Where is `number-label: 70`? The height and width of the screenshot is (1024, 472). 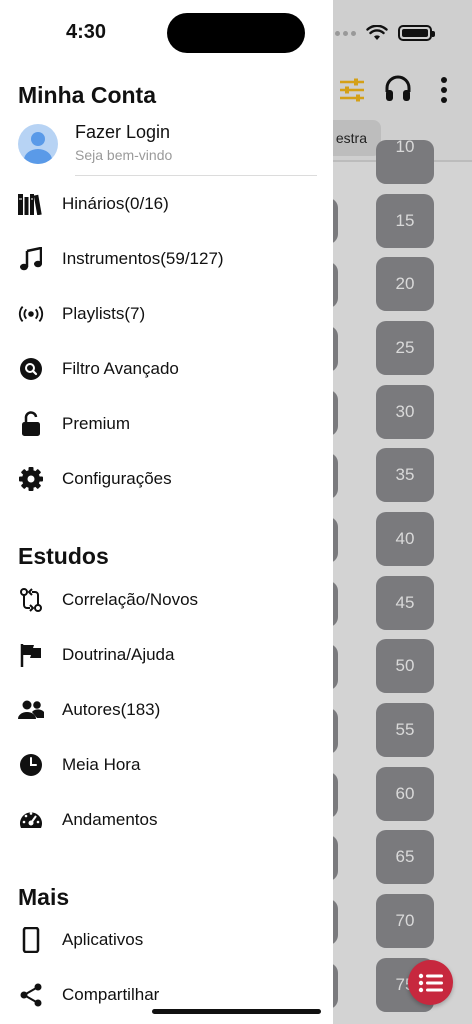
number-label: 70 is located at coordinates (405, 920).